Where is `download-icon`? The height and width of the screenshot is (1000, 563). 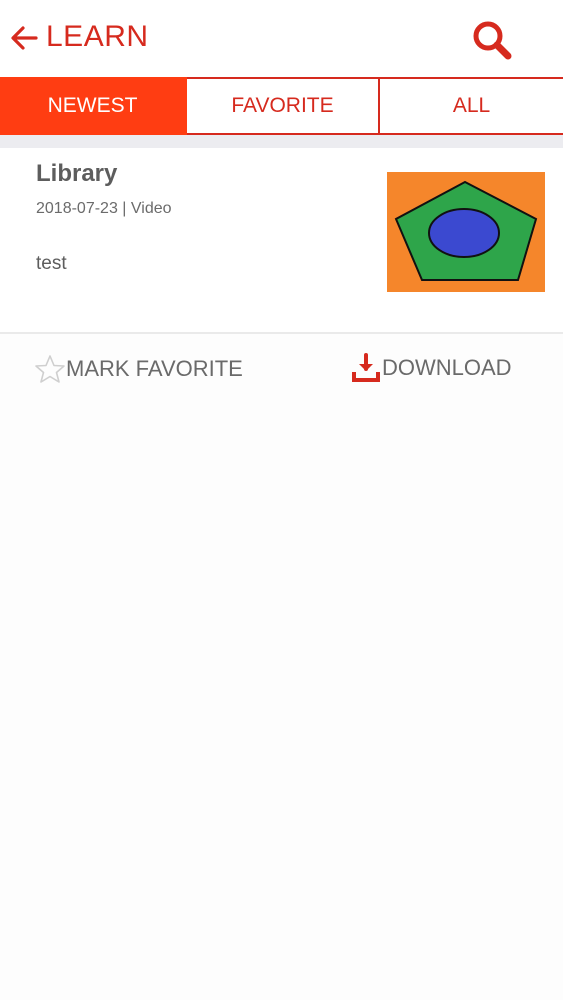
download-icon is located at coordinates (366, 367).